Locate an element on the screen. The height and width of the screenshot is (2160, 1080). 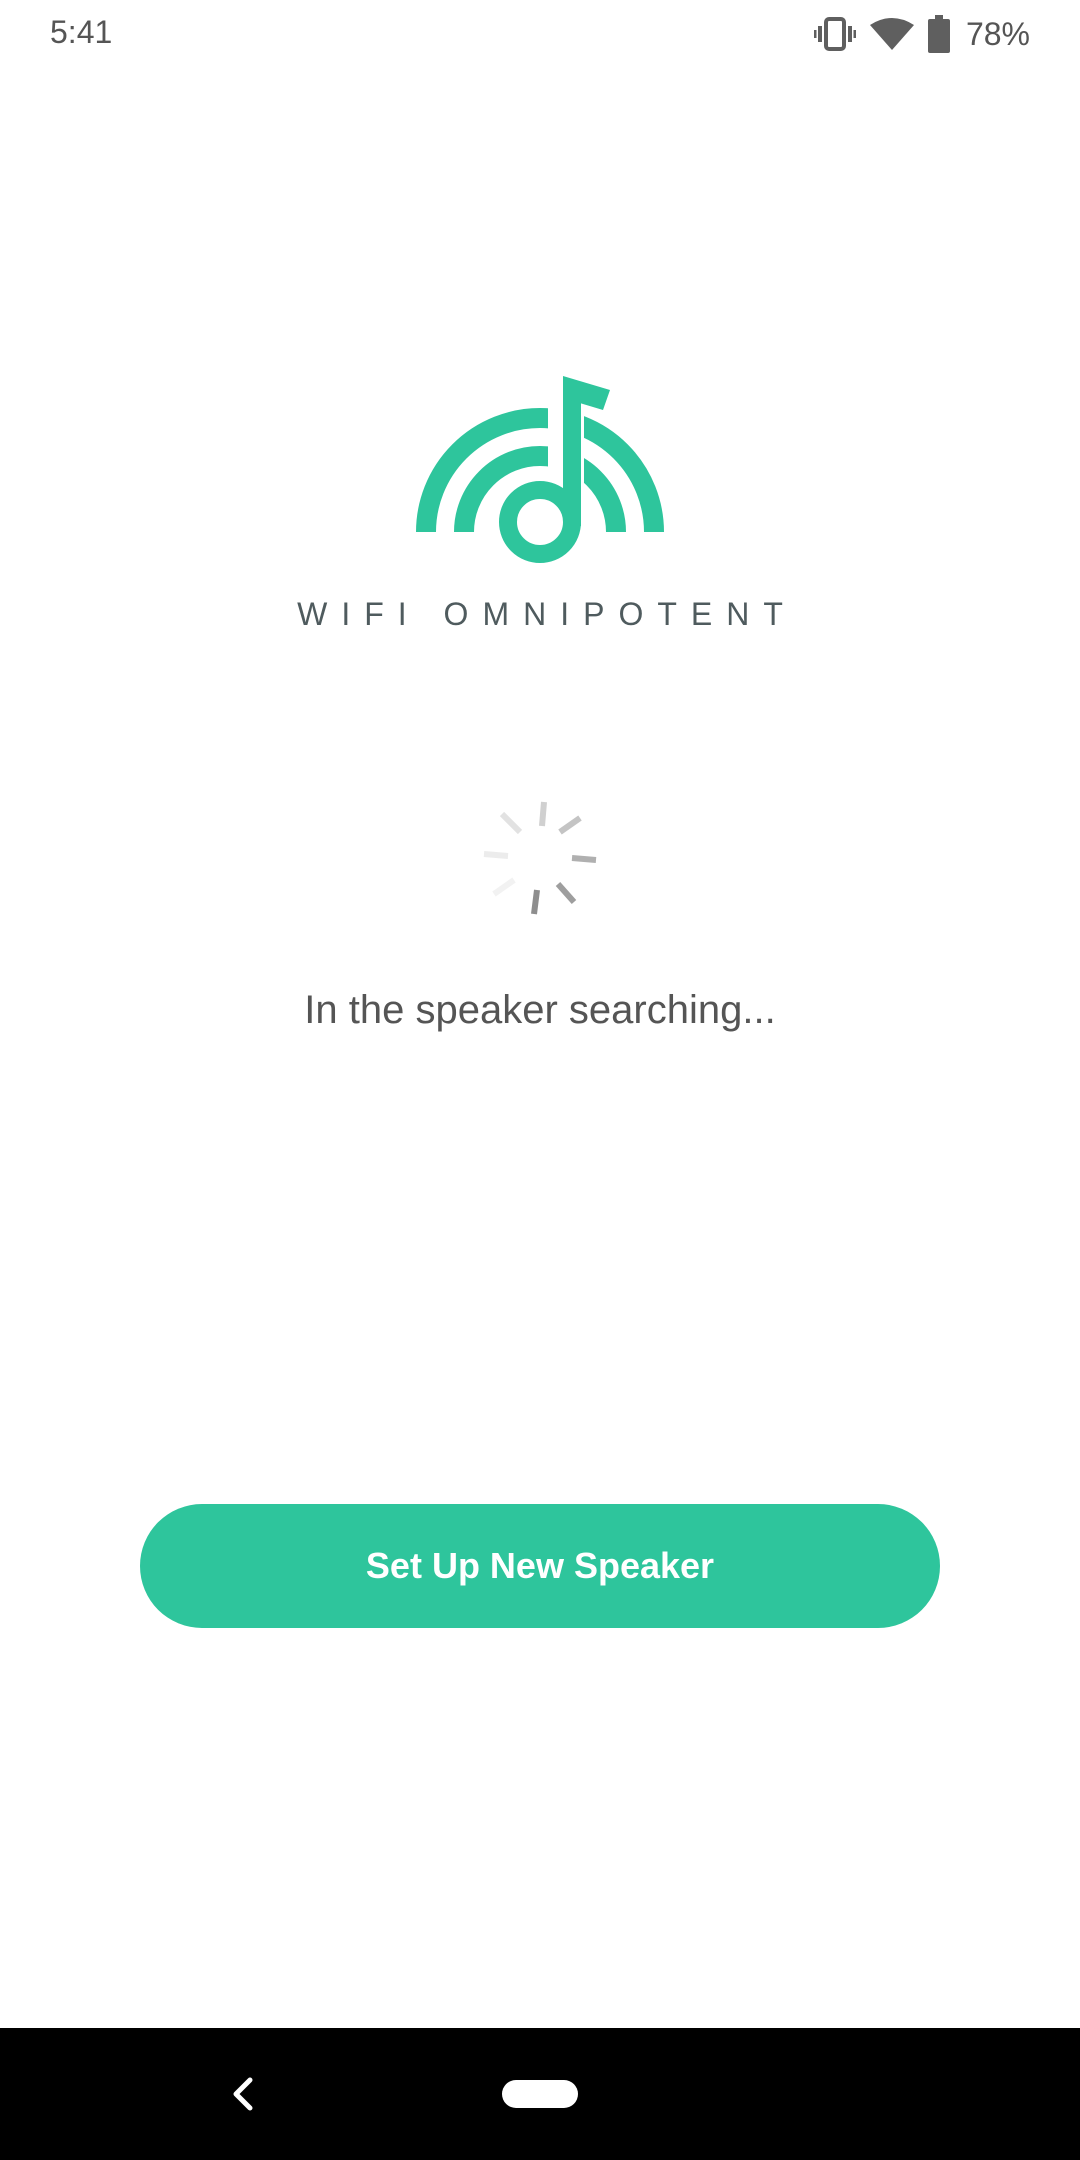
battery-icon is located at coordinates (938, 34).